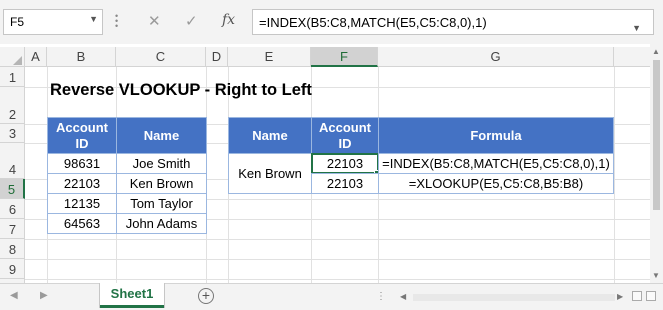  Describe the element at coordinates (82, 223) in the screenshot. I see `table-cell: 64563` at that location.